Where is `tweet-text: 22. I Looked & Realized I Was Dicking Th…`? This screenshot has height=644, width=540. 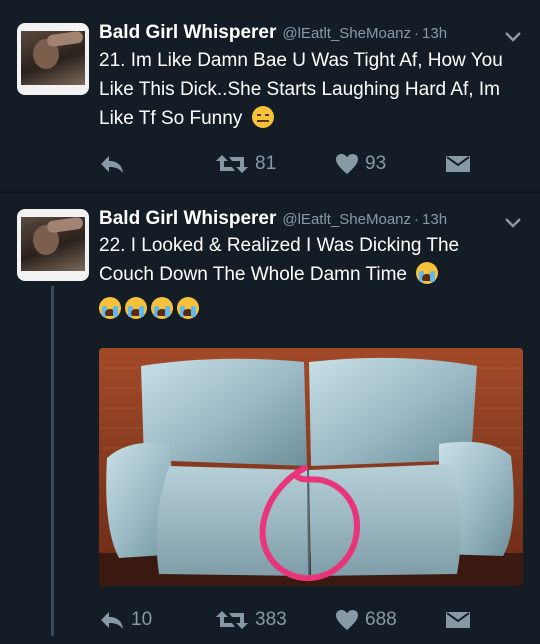 tweet-text: 22. I Looked & Realized I Was Dicking Th… is located at coordinates (279, 260).